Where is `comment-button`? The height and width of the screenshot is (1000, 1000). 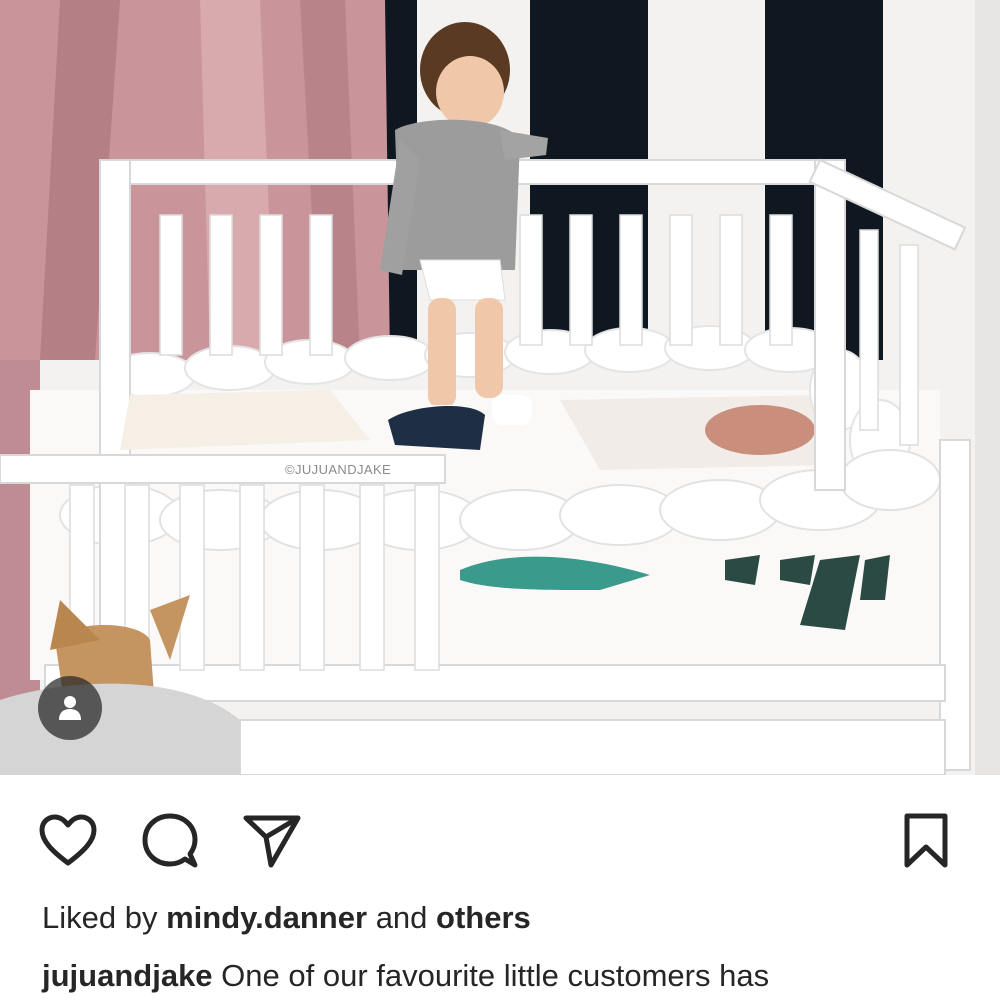 comment-button is located at coordinates (170, 841).